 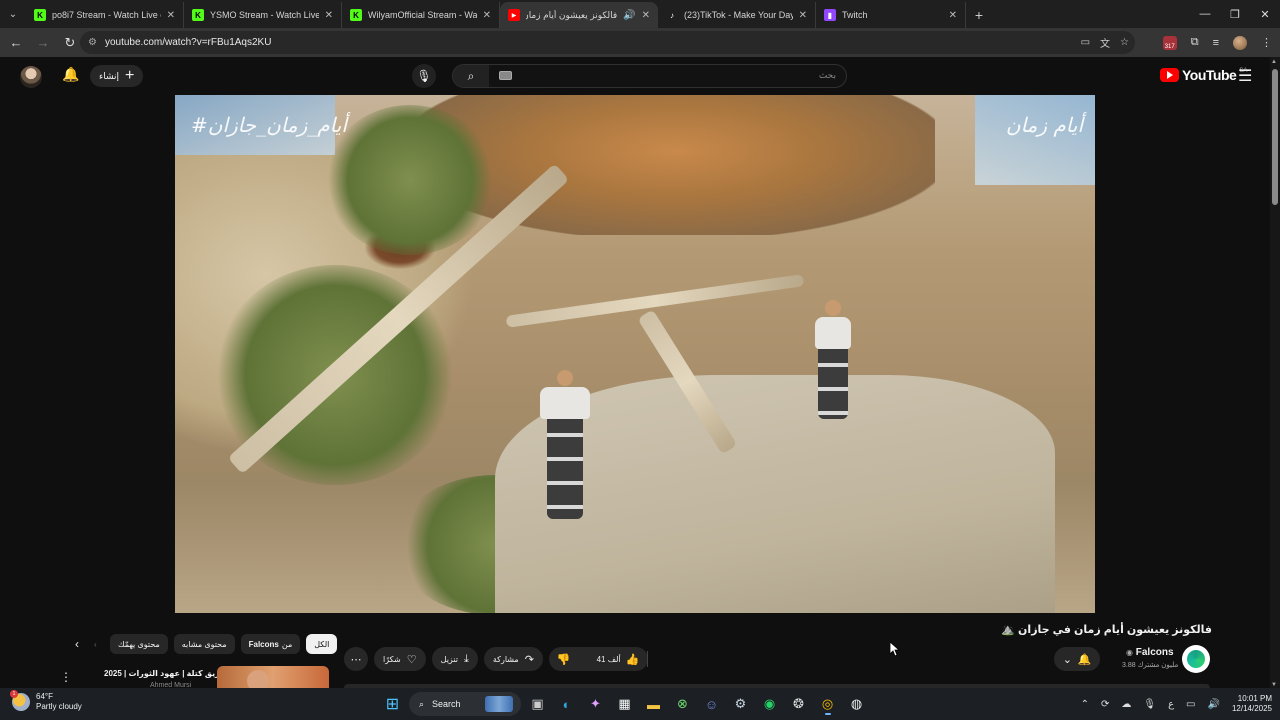 What do you see at coordinates (400, 659) in the screenshot?
I see `thanks-button: شكرًا ♡` at bounding box center [400, 659].